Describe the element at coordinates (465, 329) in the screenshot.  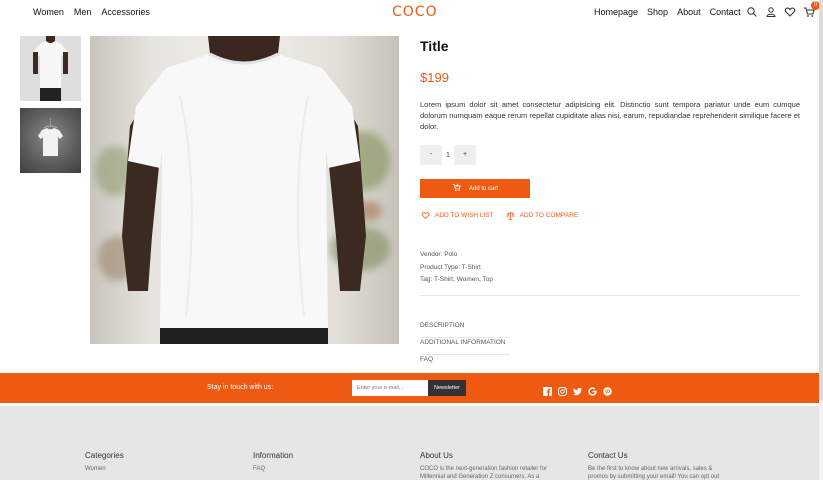
I see `tab-description: DESCRIPTION` at that location.